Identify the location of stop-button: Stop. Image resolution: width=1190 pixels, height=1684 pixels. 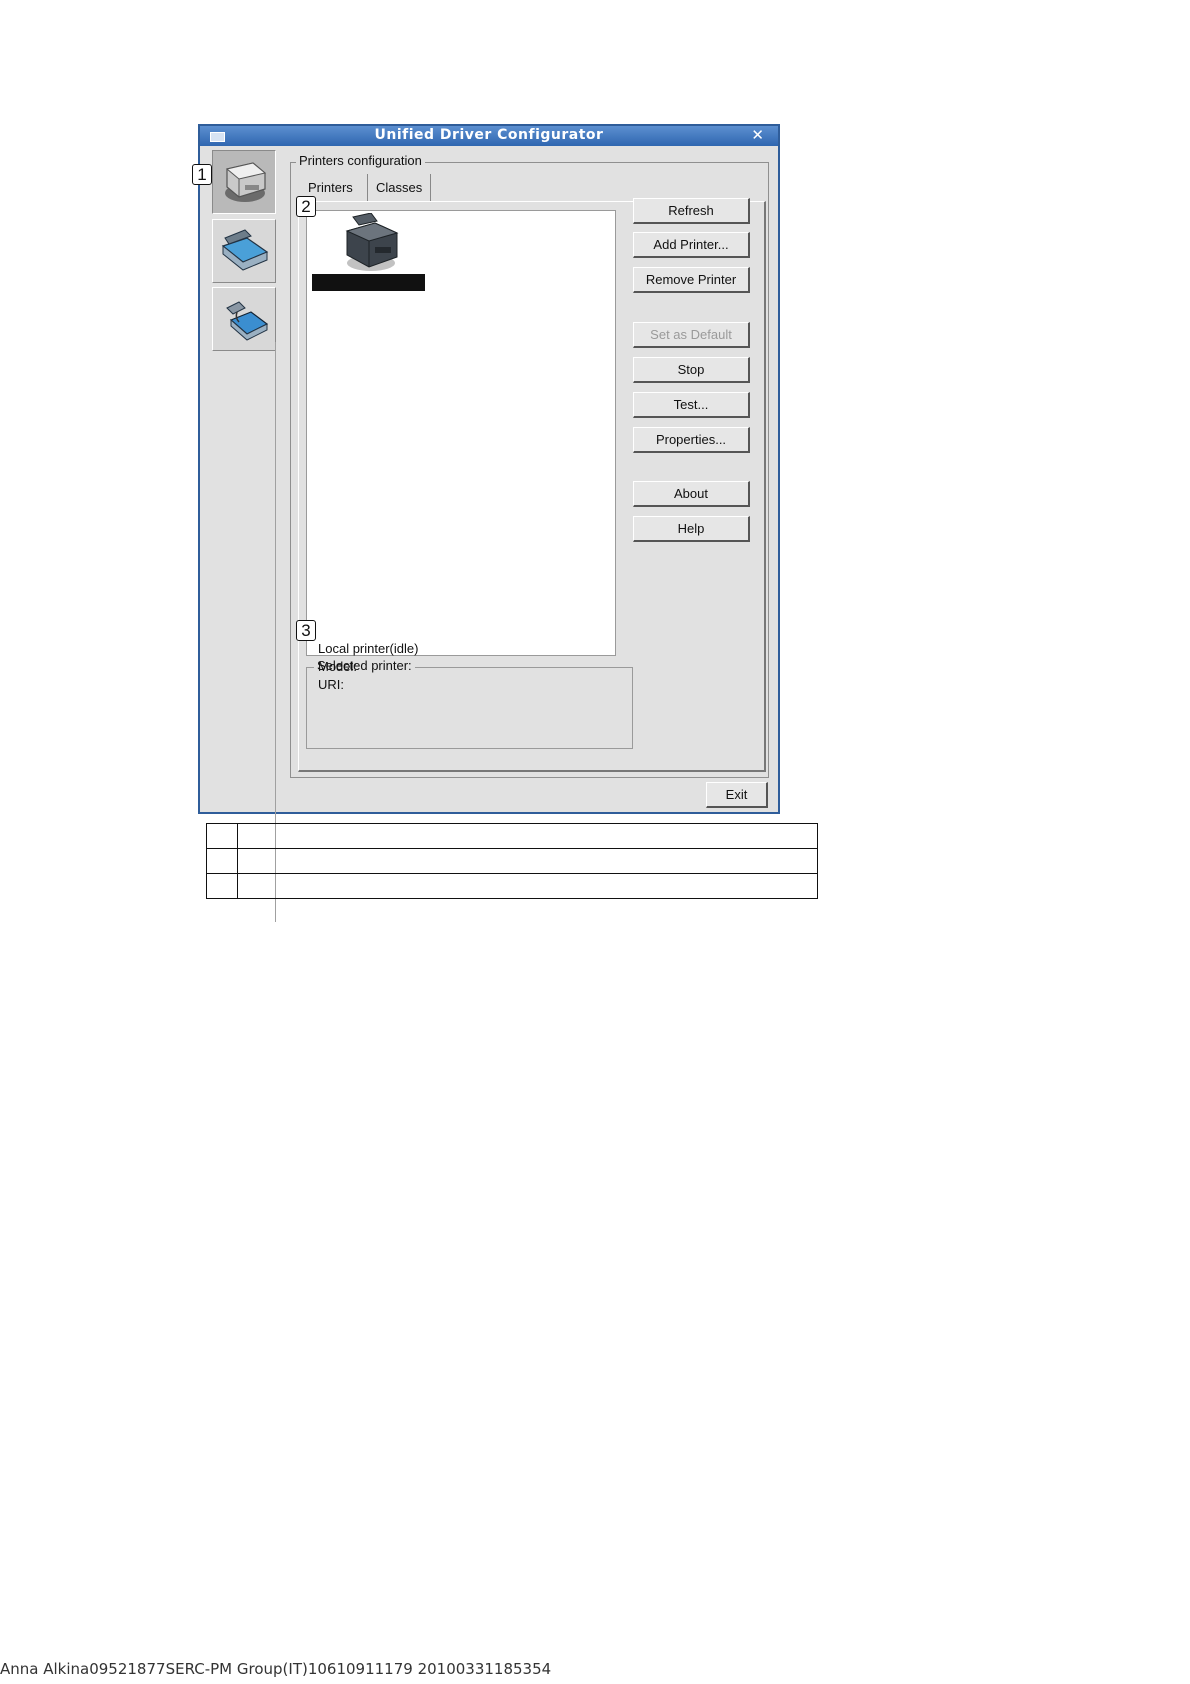
(691, 370).